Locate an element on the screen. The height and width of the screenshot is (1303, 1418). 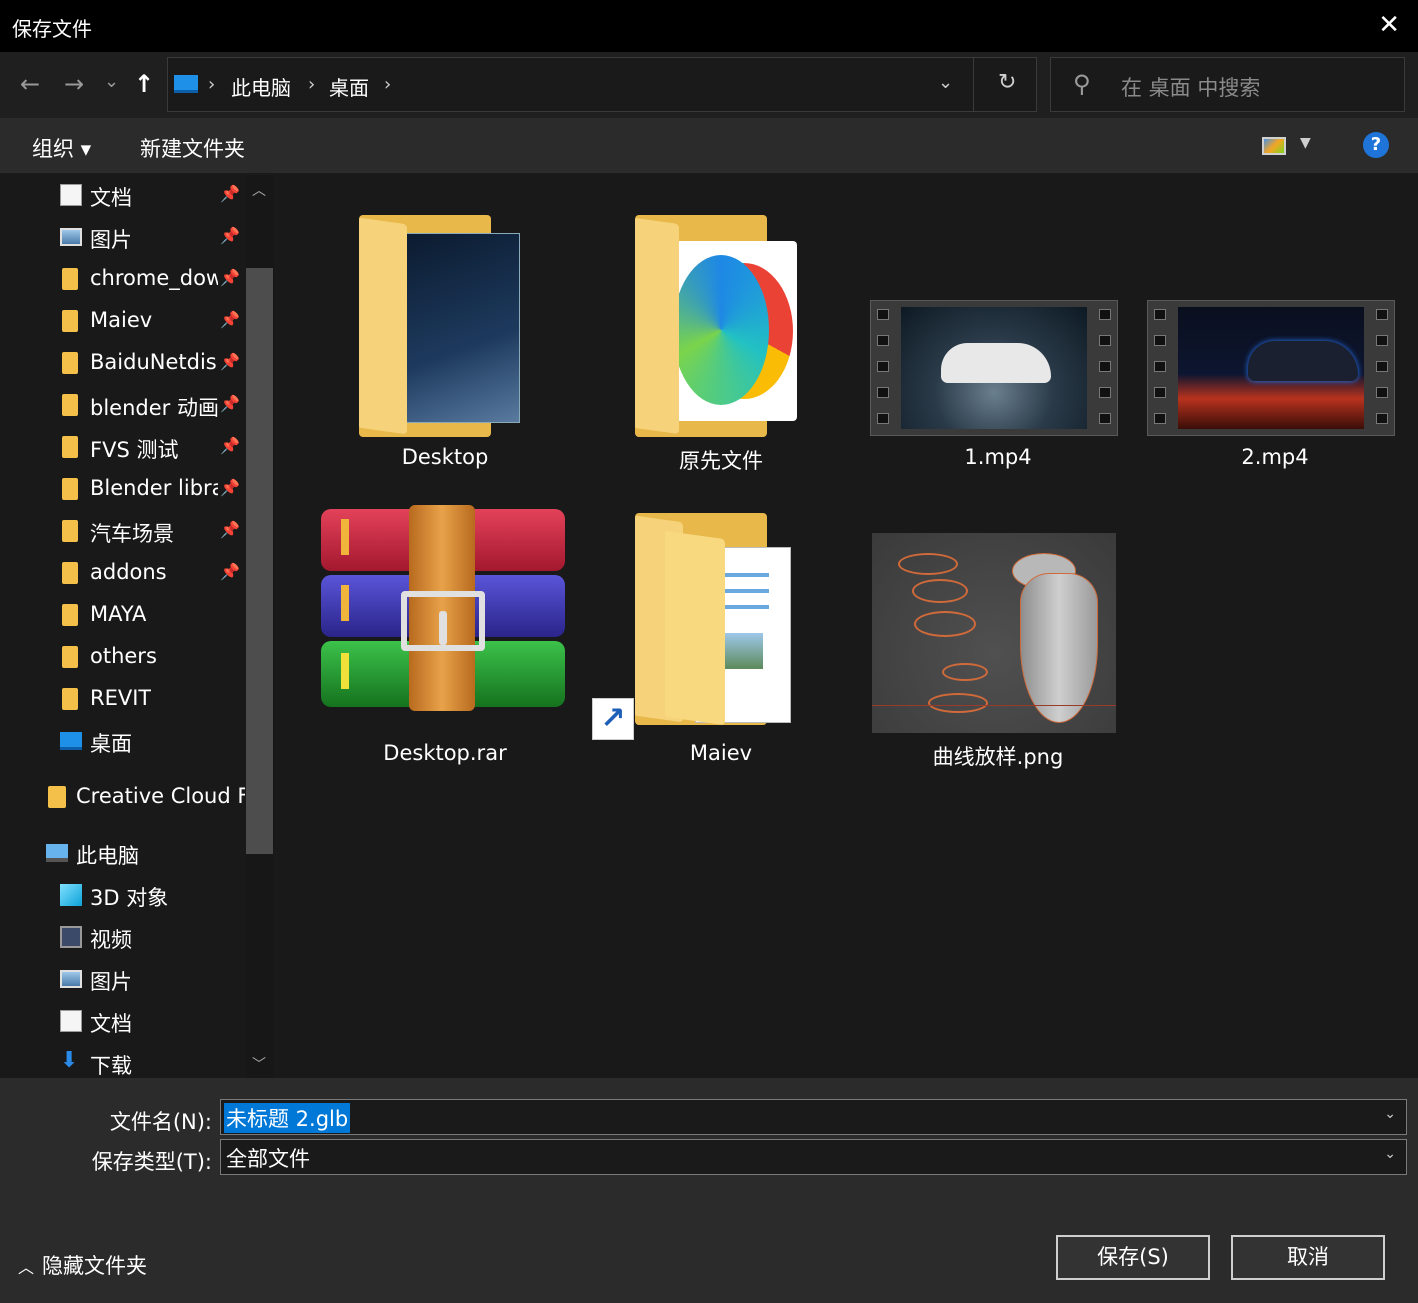
recent-locations-chevron-icon: ⌄ is located at coordinates (111, 82).